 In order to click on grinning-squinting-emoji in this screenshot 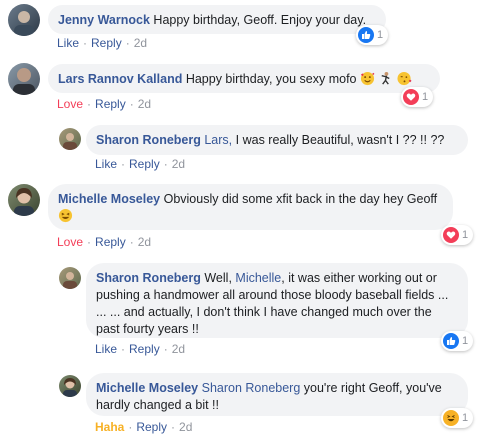, I will do `click(65, 215)`.